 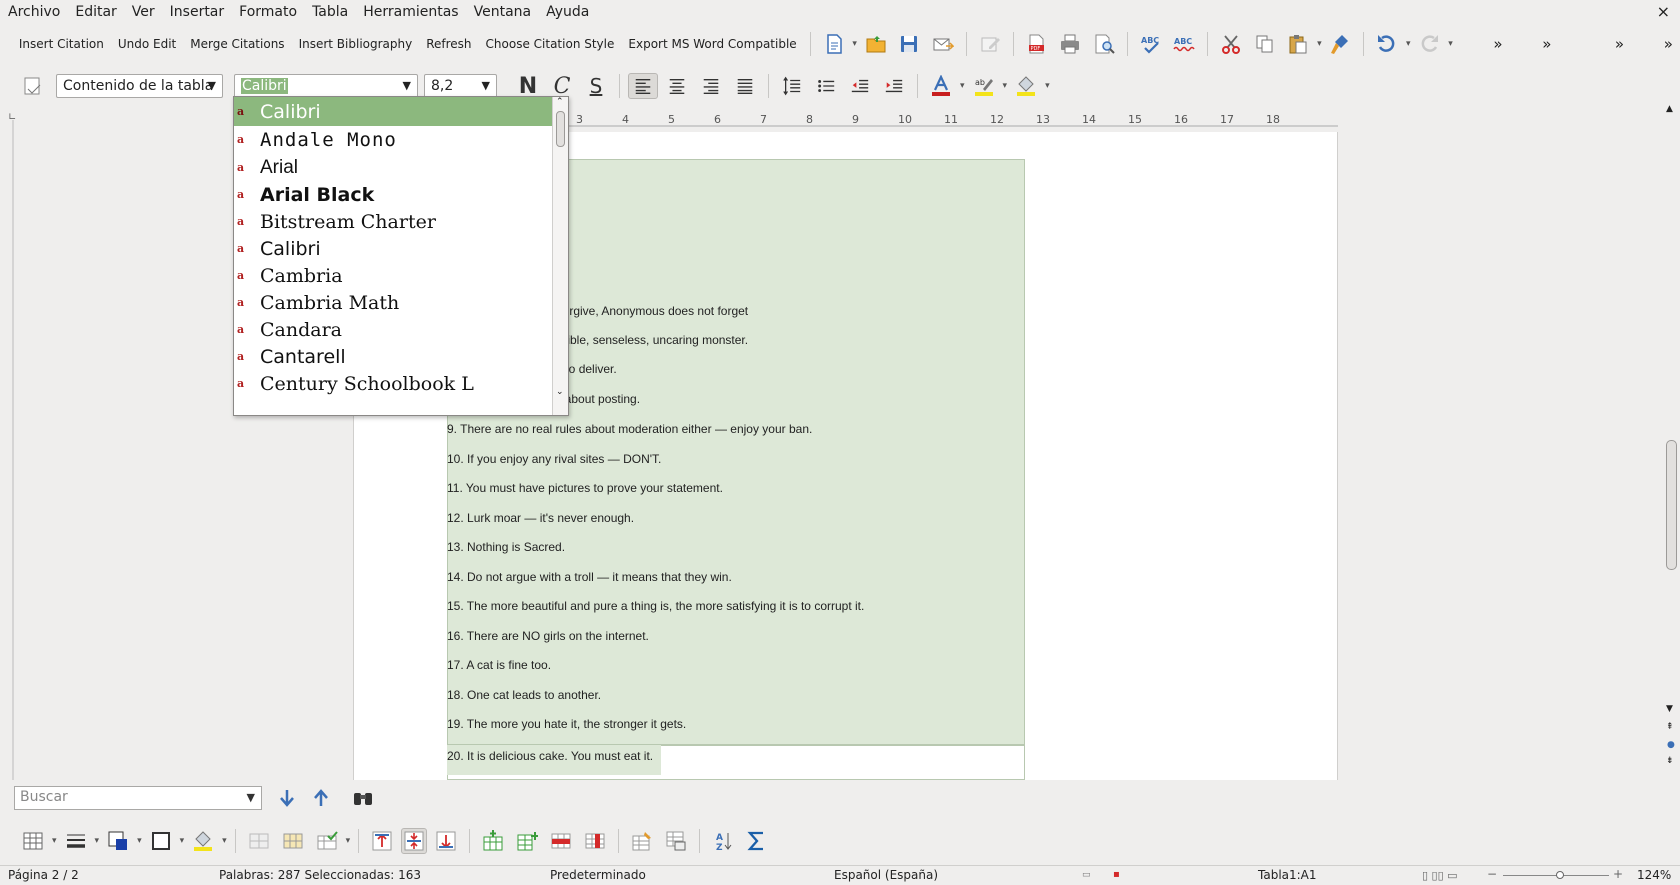 I want to click on sum-icon, so click(x=757, y=841).